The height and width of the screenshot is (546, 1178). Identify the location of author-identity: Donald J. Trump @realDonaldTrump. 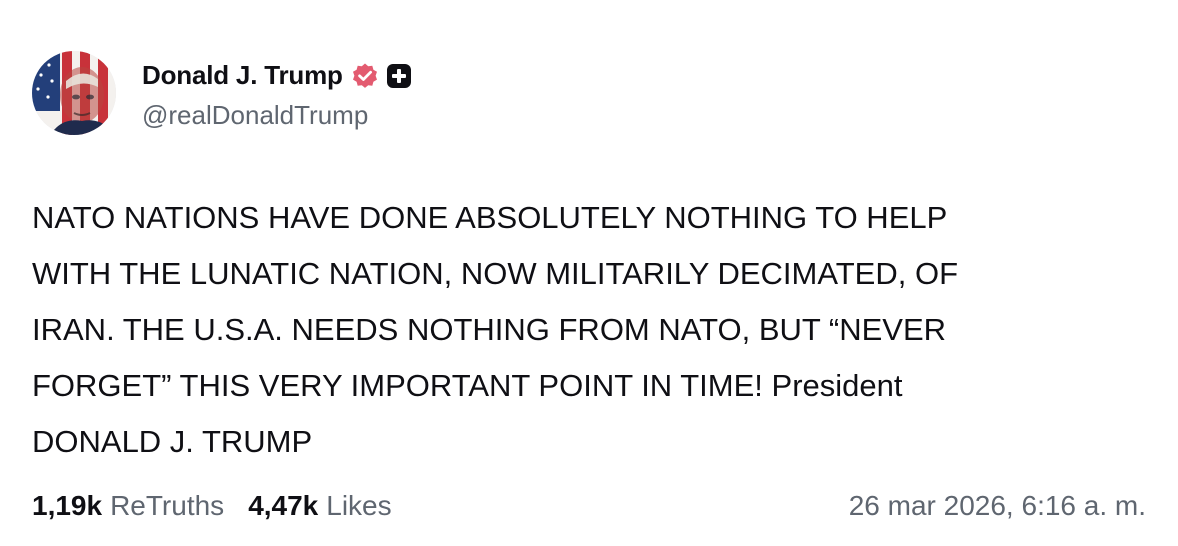
(277, 93).